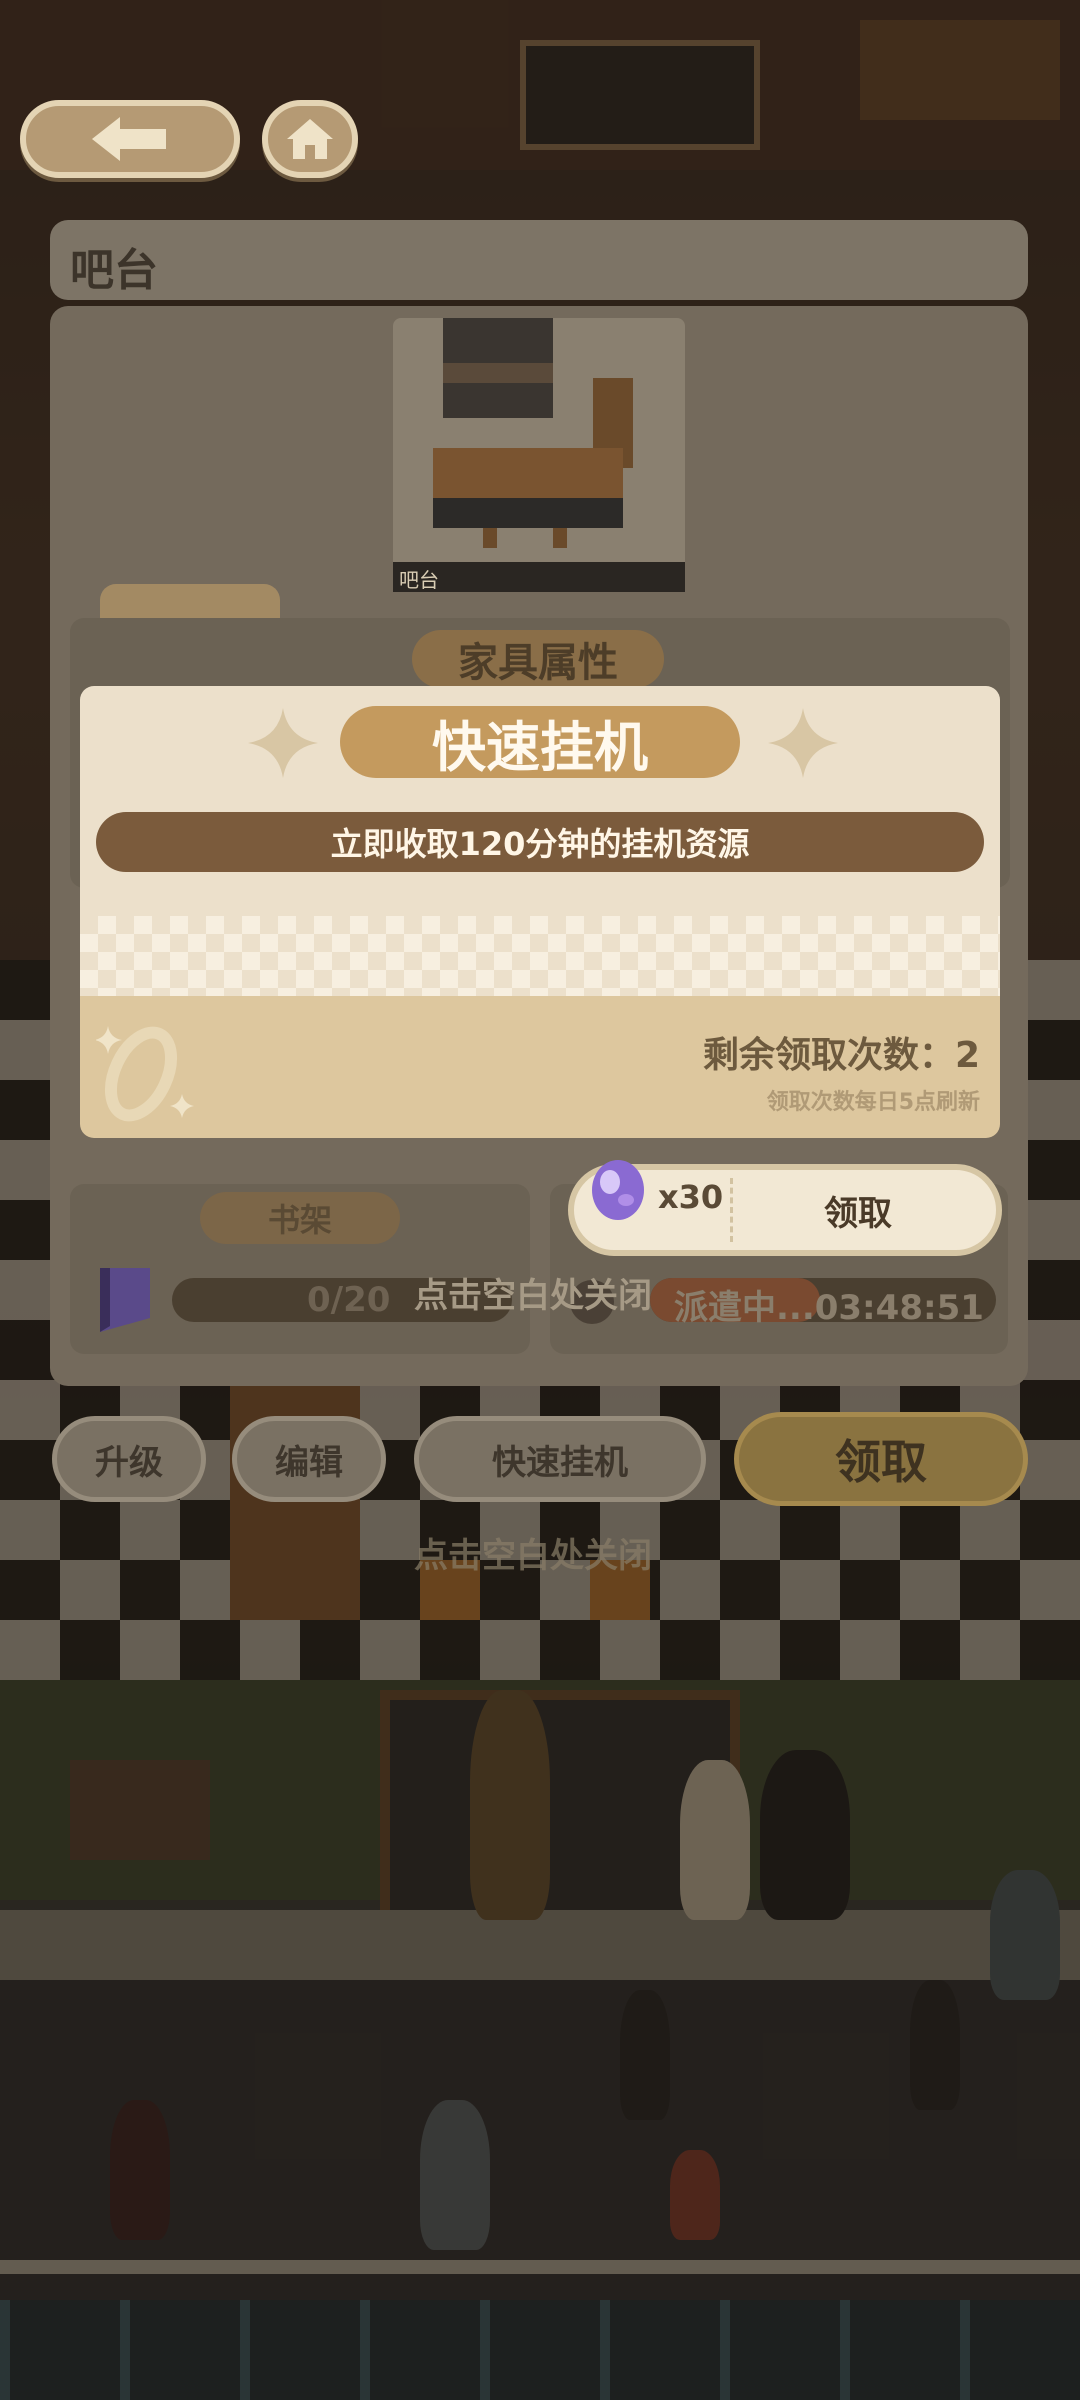 The height and width of the screenshot is (2400, 1080). What do you see at coordinates (125, 1300) in the screenshot?
I see `book-icon` at bounding box center [125, 1300].